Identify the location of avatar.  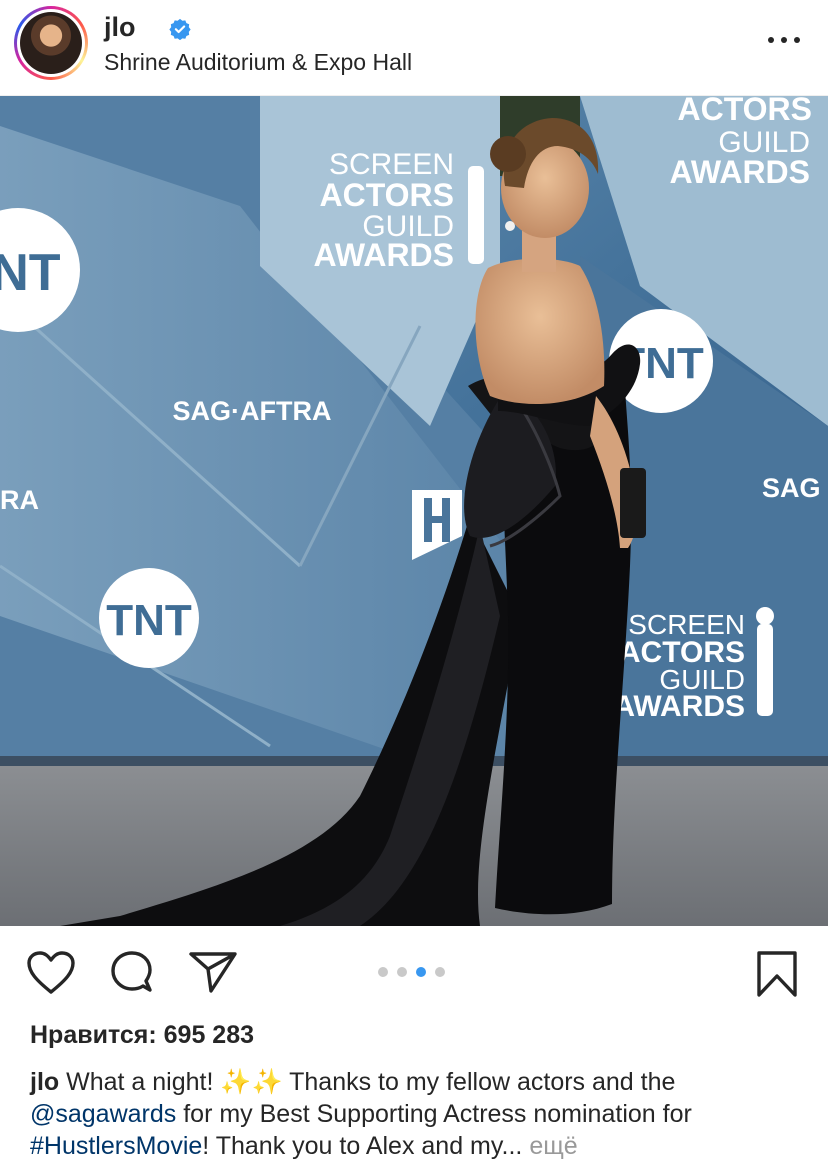
(51, 43).